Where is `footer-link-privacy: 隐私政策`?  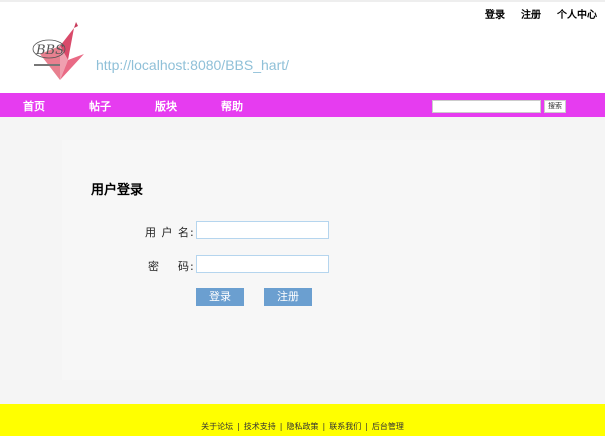
footer-link-privacy: 隐私政策 is located at coordinates (303, 426).